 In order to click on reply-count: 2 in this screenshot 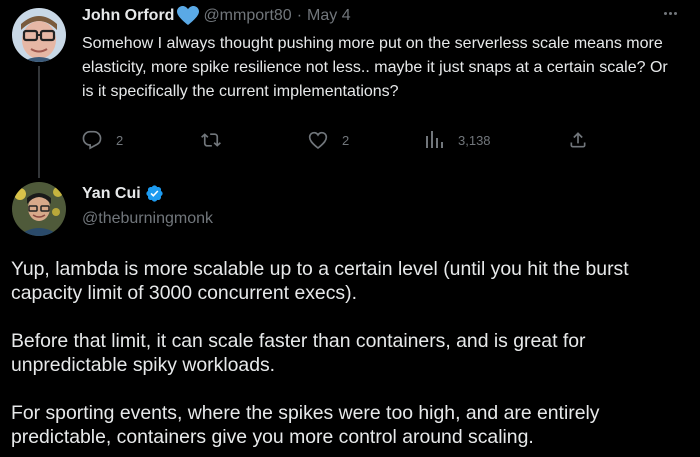, I will do `click(120, 140)`.